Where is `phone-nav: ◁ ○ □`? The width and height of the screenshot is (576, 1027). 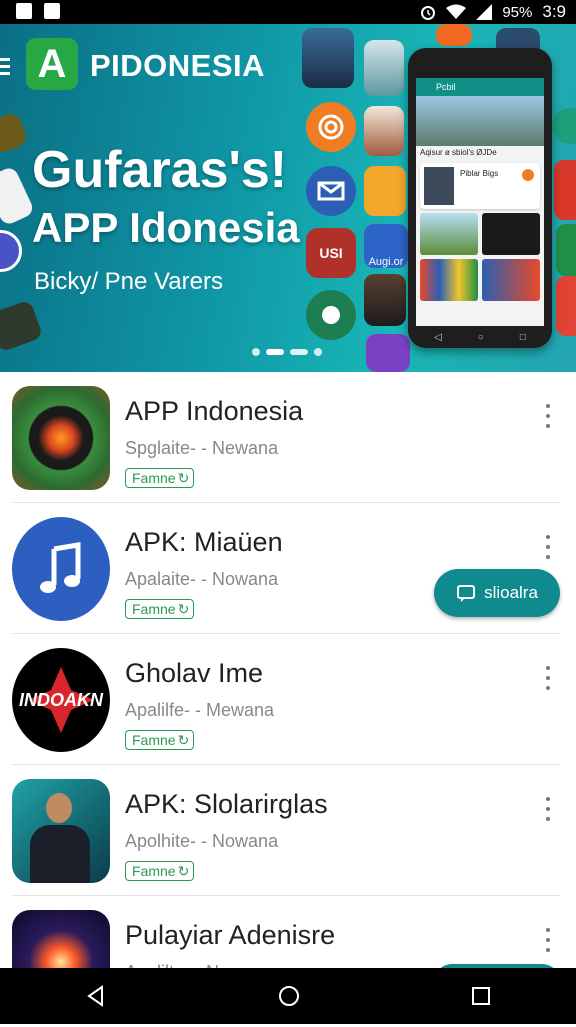 phone-nav: ◁ ○ □ is located at coordinates (480, 337).